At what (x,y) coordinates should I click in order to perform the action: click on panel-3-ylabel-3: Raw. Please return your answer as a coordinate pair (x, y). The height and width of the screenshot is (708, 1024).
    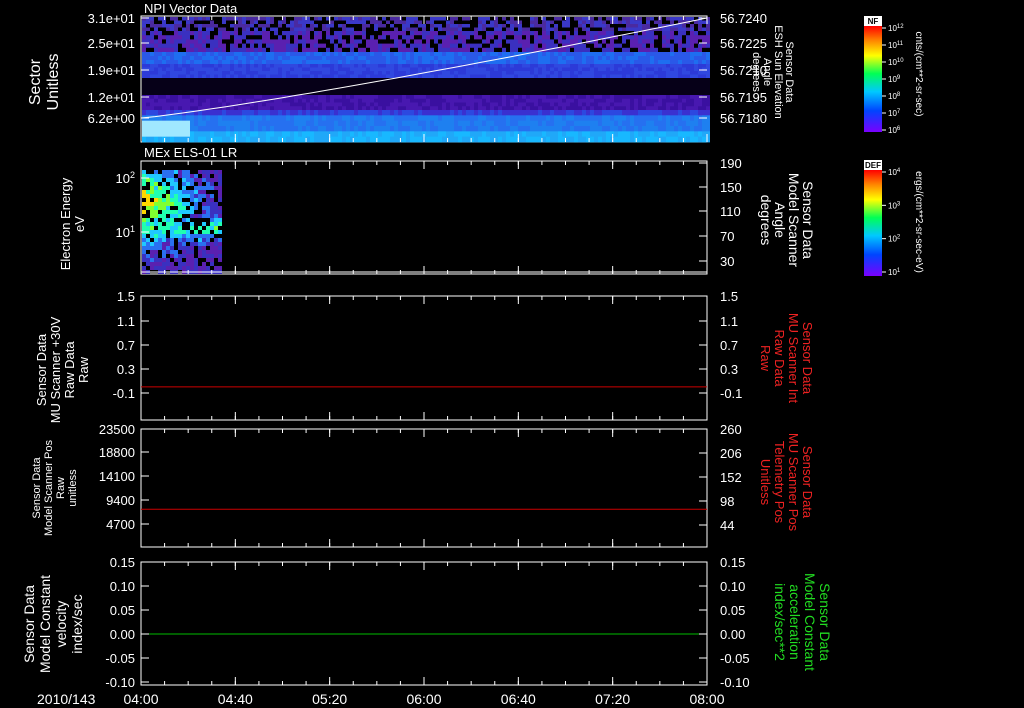
    Looking at the image, I should click on (83, 369).